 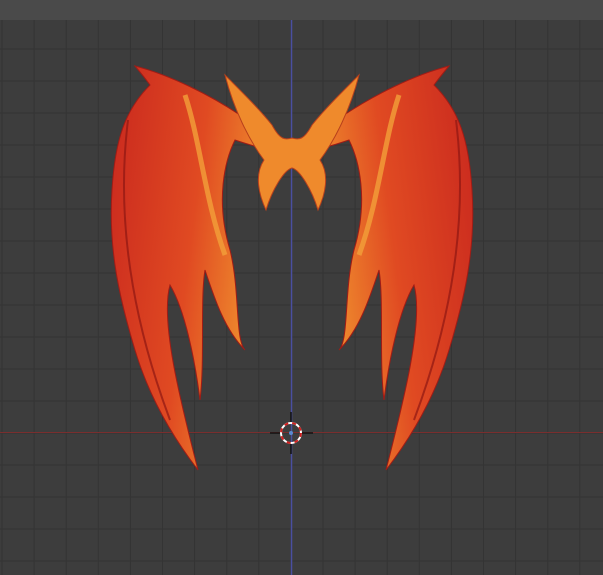 What do you see at coordinates (291, 433) in the screenshot?
I see `3d-cursor-icon` at bounding box center [291, 433].